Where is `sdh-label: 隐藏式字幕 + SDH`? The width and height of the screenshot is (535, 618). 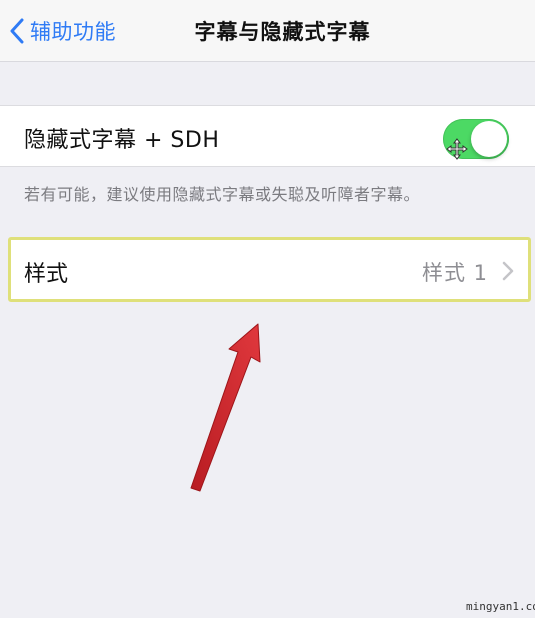
sdh-label: 隐藏式字幕 + SDH is located at coordinates (122, 140).